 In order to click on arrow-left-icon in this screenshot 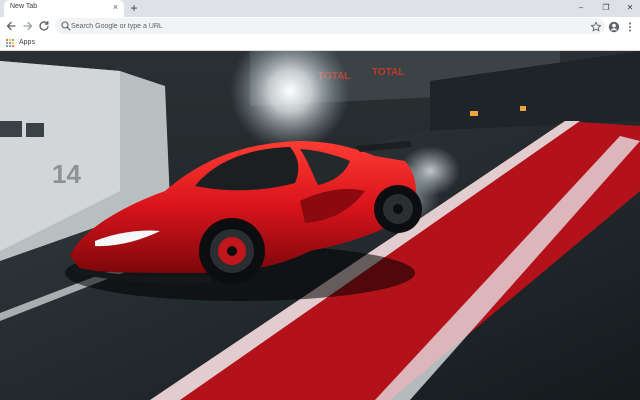, I will do `click(11, 26)`.